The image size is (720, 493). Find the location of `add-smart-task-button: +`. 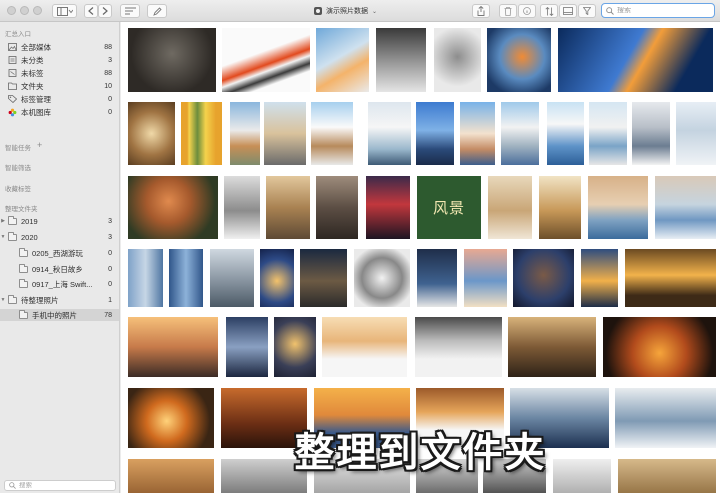

add-smart-task-button: + is located at coordinates (39, 145).